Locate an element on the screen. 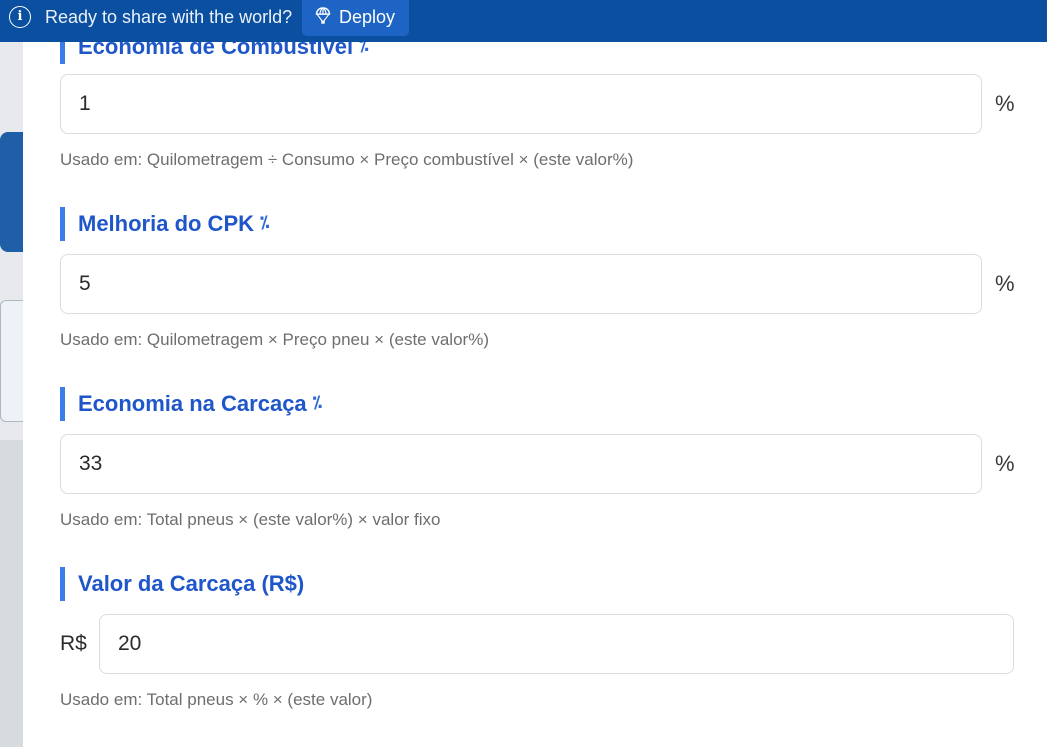  valor-carcaca-input is located at coordinates (556, 644).